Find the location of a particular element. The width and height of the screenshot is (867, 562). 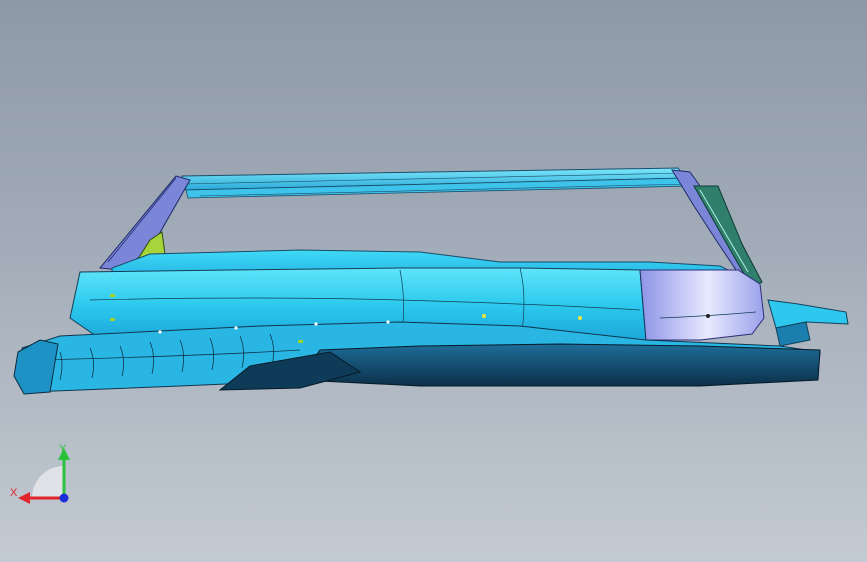

front-end-cap is located at coordinates (36, 367).